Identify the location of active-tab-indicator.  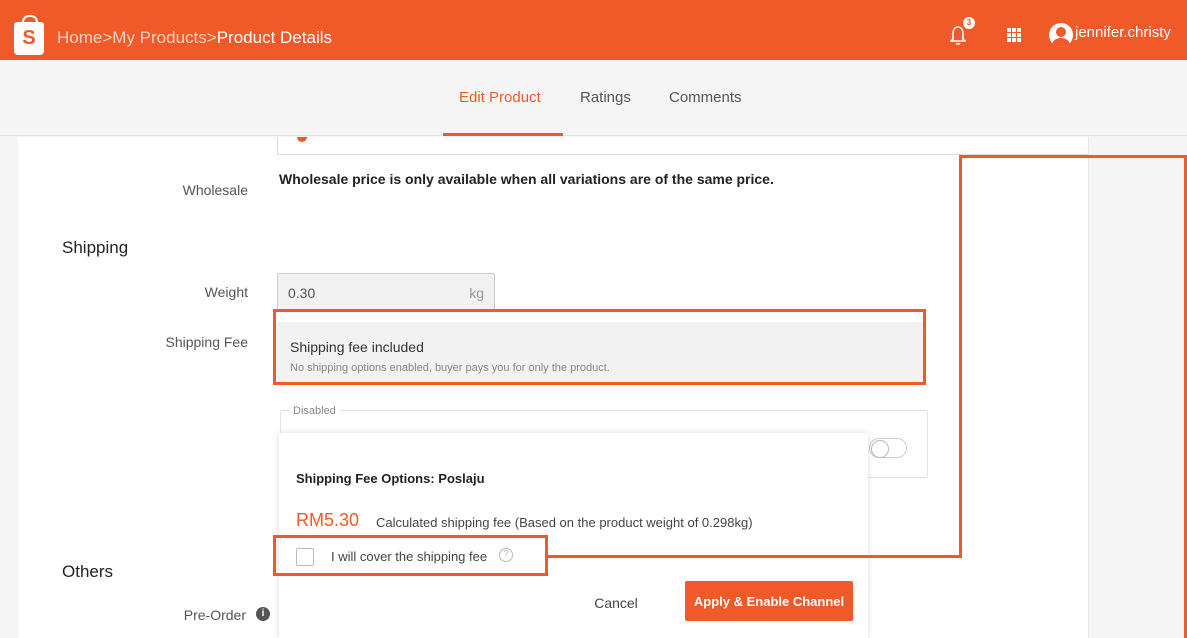
(503, 134).